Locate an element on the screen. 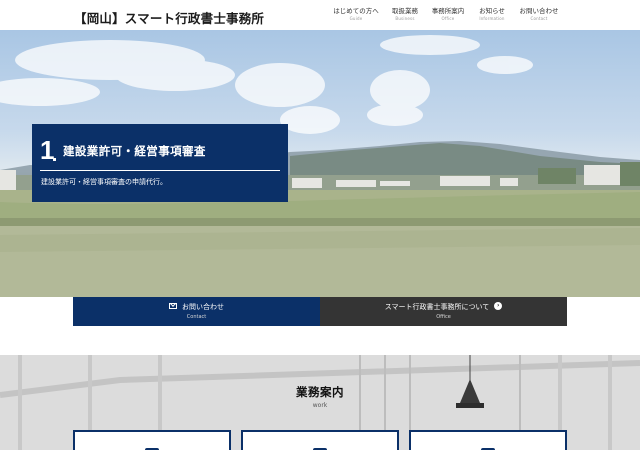  contact-button: お問い合わせ Contact is located at coordinates (196, 311).